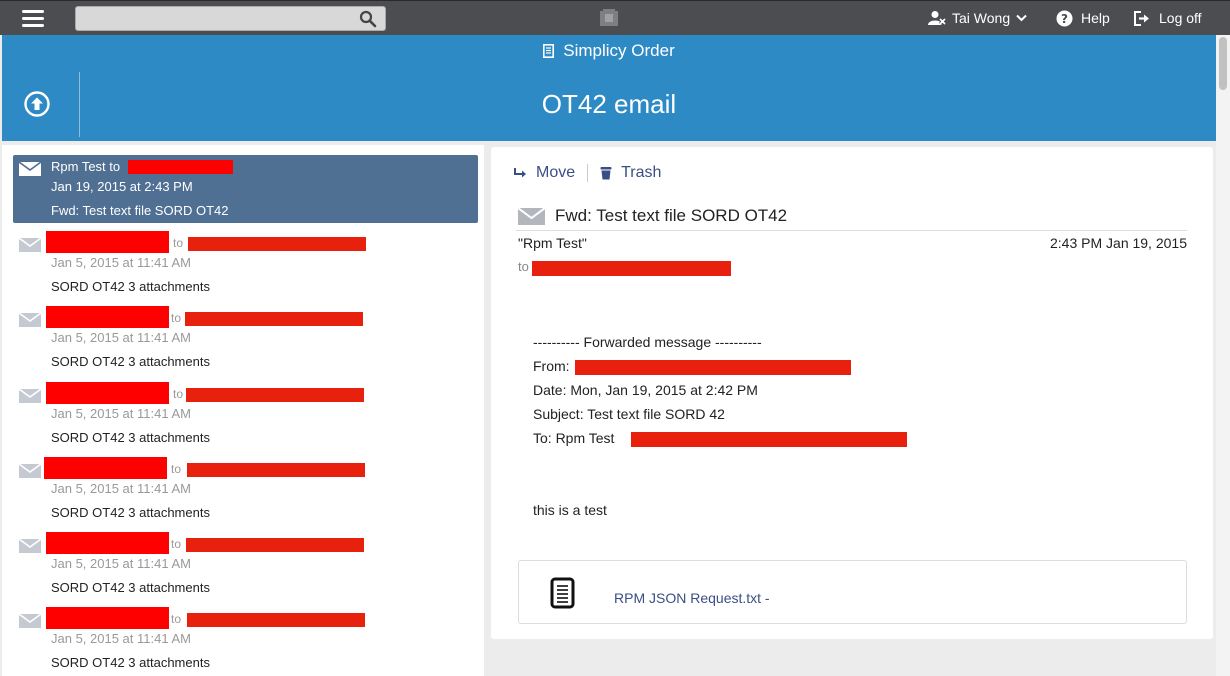  Describe the element at coordinates (570, 510) in the screenshot. I see `message-body-text: this is a test` at that location.